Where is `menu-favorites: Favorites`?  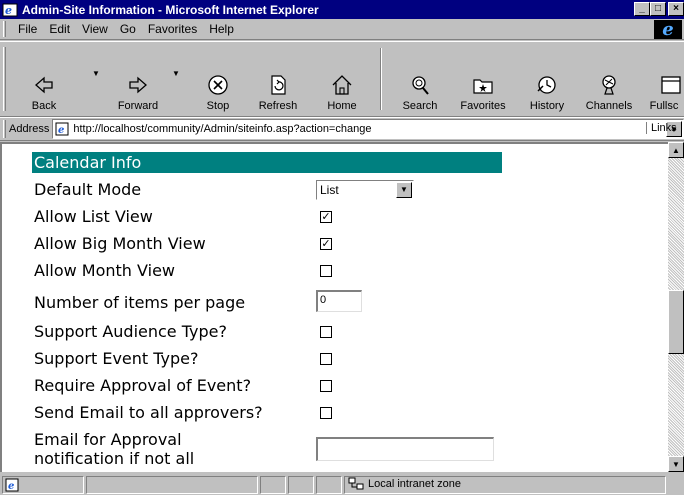 menu-favorites: Favorites is located at coordinates (172, 29).